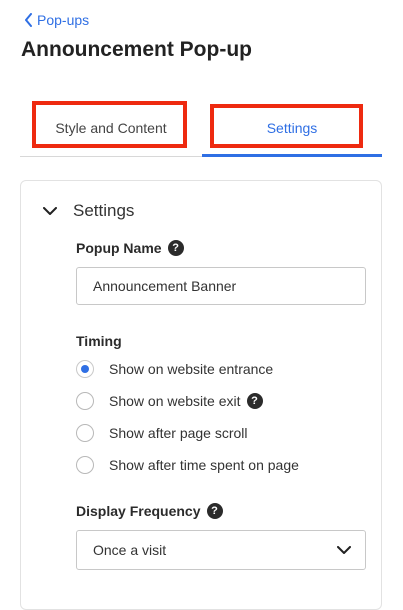  I want to click on tab-settings: Settings, so click(292, 128).